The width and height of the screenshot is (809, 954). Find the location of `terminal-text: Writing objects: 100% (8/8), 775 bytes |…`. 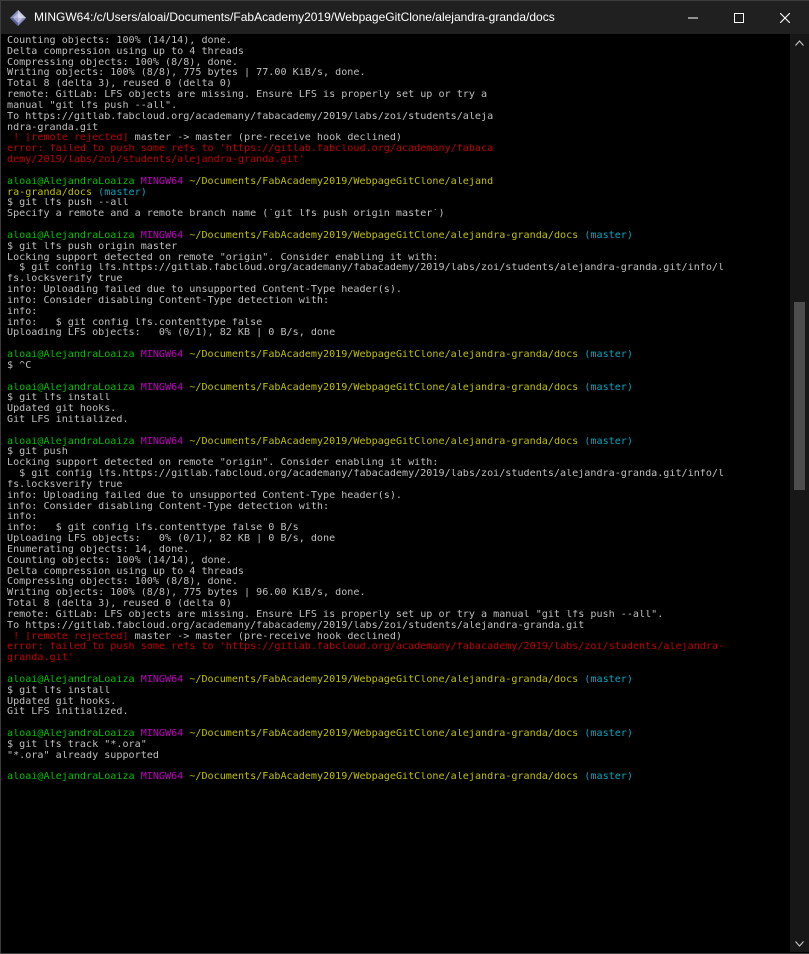

terminal-text: Writing objects: 100% (8/8), 775 bytes |… is located at coordinates (186, 73).